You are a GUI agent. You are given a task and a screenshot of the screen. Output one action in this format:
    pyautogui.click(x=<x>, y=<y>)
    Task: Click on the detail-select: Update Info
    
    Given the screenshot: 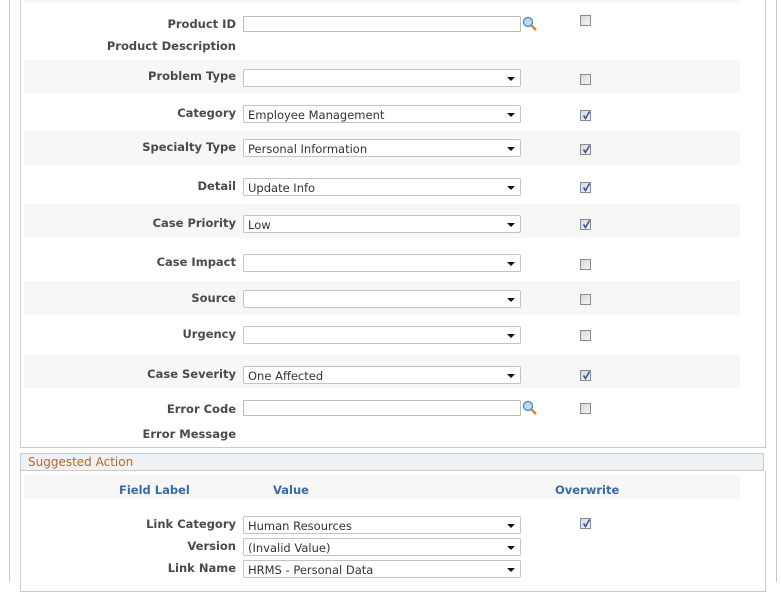 What is the action you would take?
    pyautogui.click(x=382, y=187)
    